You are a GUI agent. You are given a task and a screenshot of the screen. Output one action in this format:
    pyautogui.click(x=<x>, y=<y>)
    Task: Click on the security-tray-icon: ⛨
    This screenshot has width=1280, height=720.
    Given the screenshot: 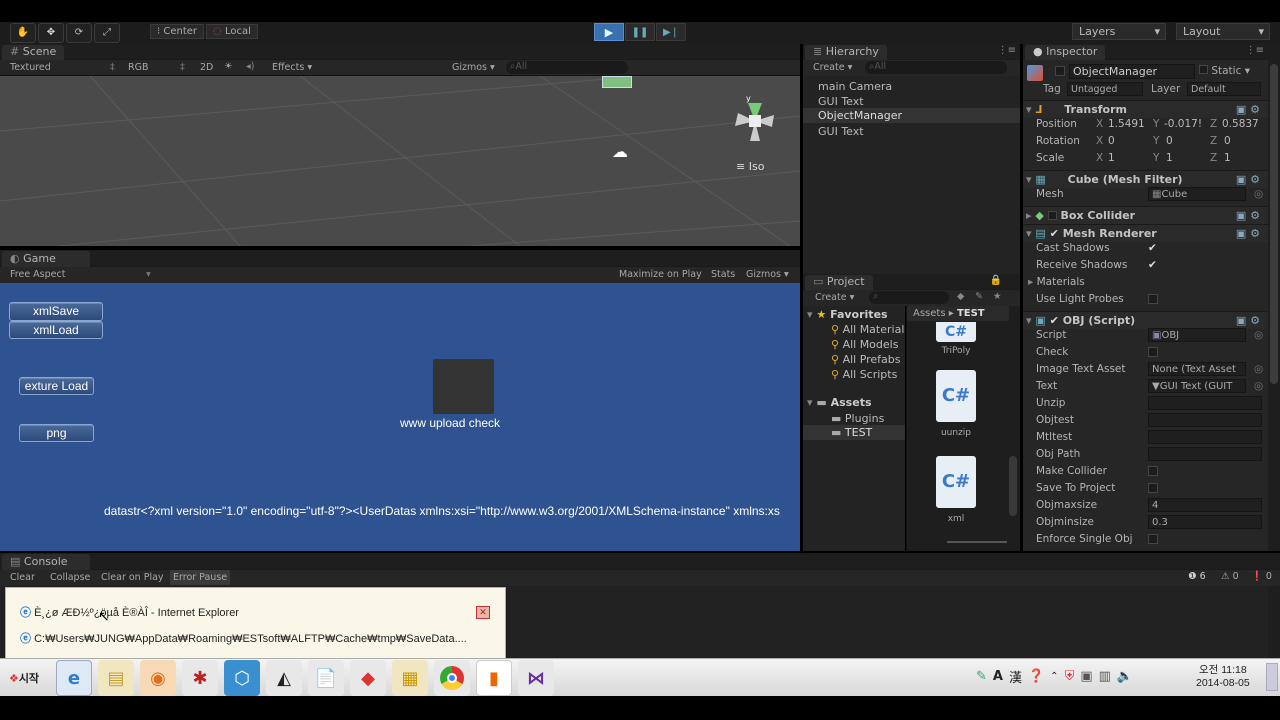 What is the action you would take?
    pyautogui.click(x=1070, y=676)
    